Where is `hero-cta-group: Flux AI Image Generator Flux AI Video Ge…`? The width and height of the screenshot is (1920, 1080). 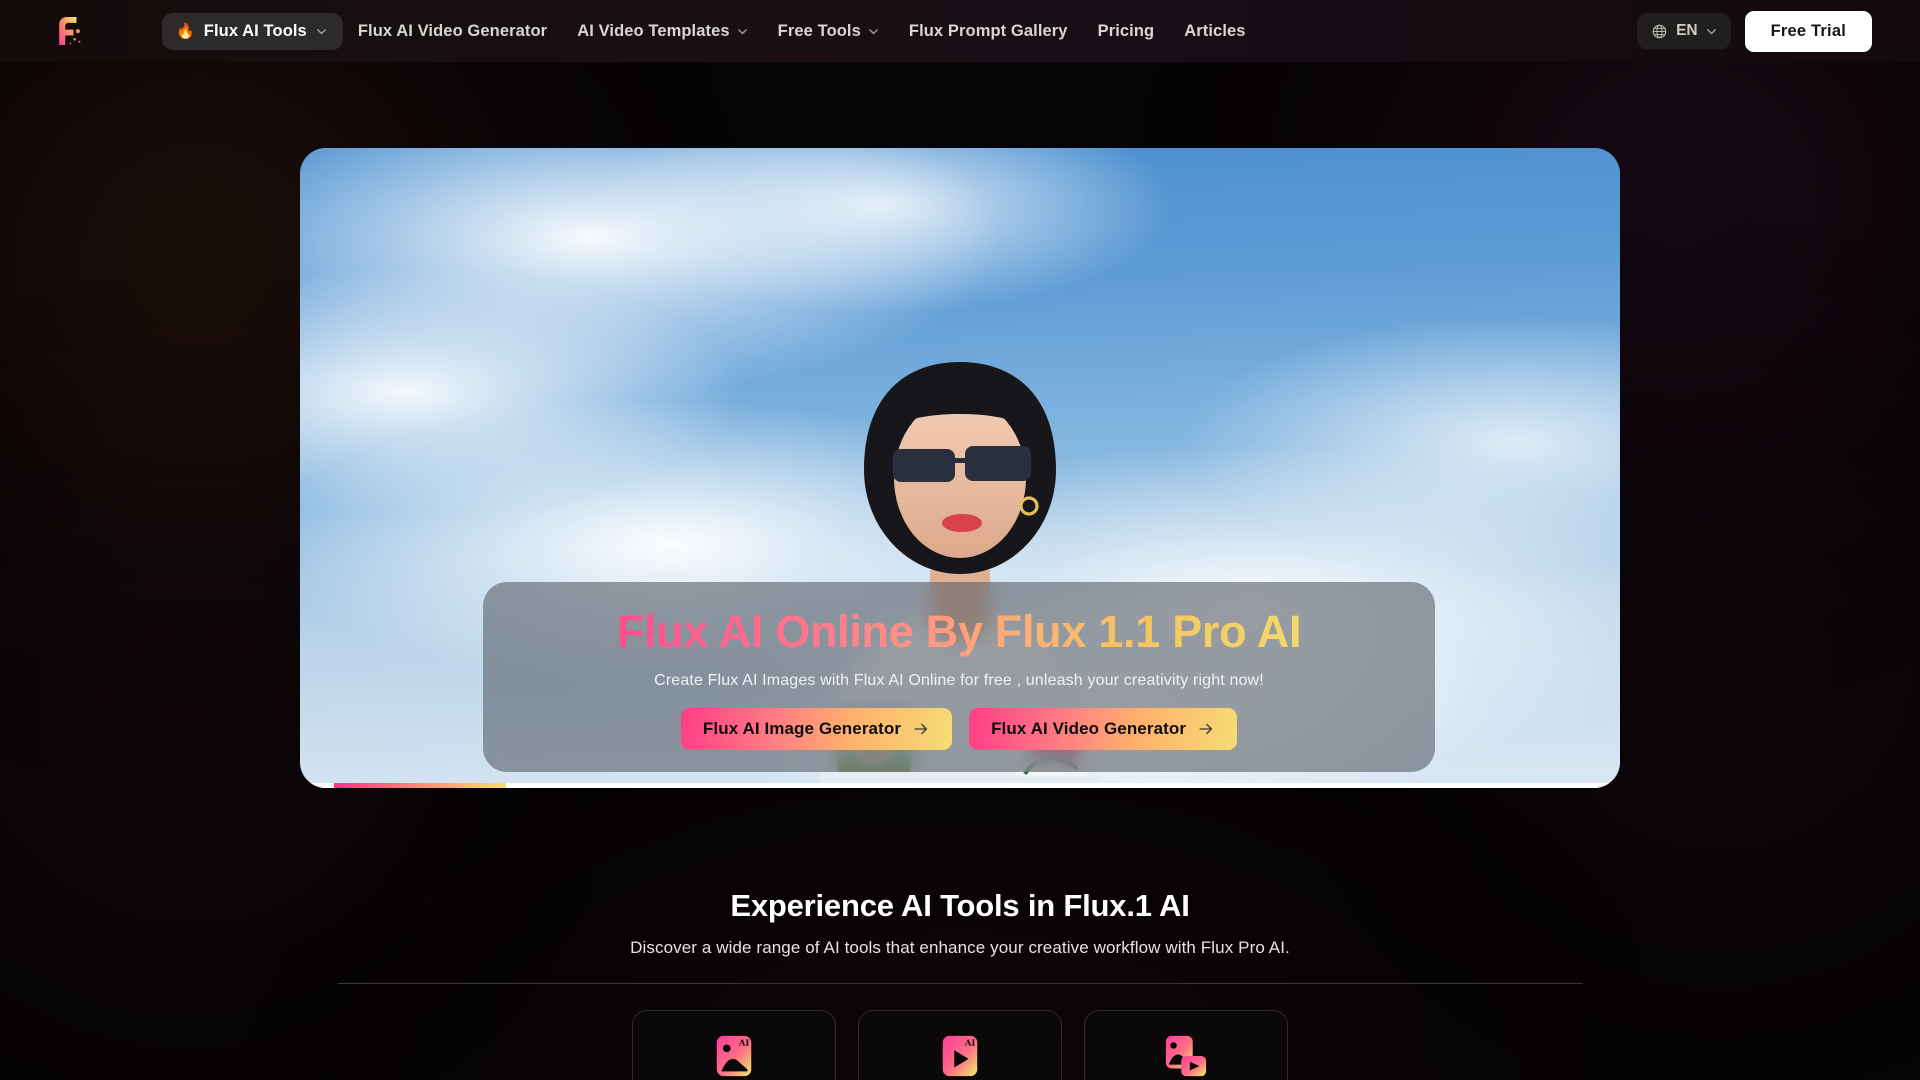
hero-cta-group: Flux AI Image Generator Flux AI Video Ge… is located at coordinates (959, 729).